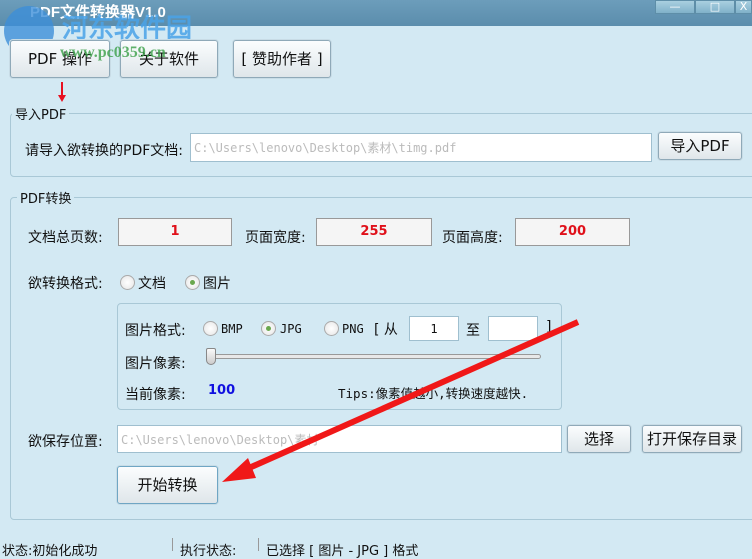 The width and height of the screenshot is (752, 559). I want to click on import-path-input: C:\Users\lenovo\Desktop\素材\timg.pdf, so click(421, 147).